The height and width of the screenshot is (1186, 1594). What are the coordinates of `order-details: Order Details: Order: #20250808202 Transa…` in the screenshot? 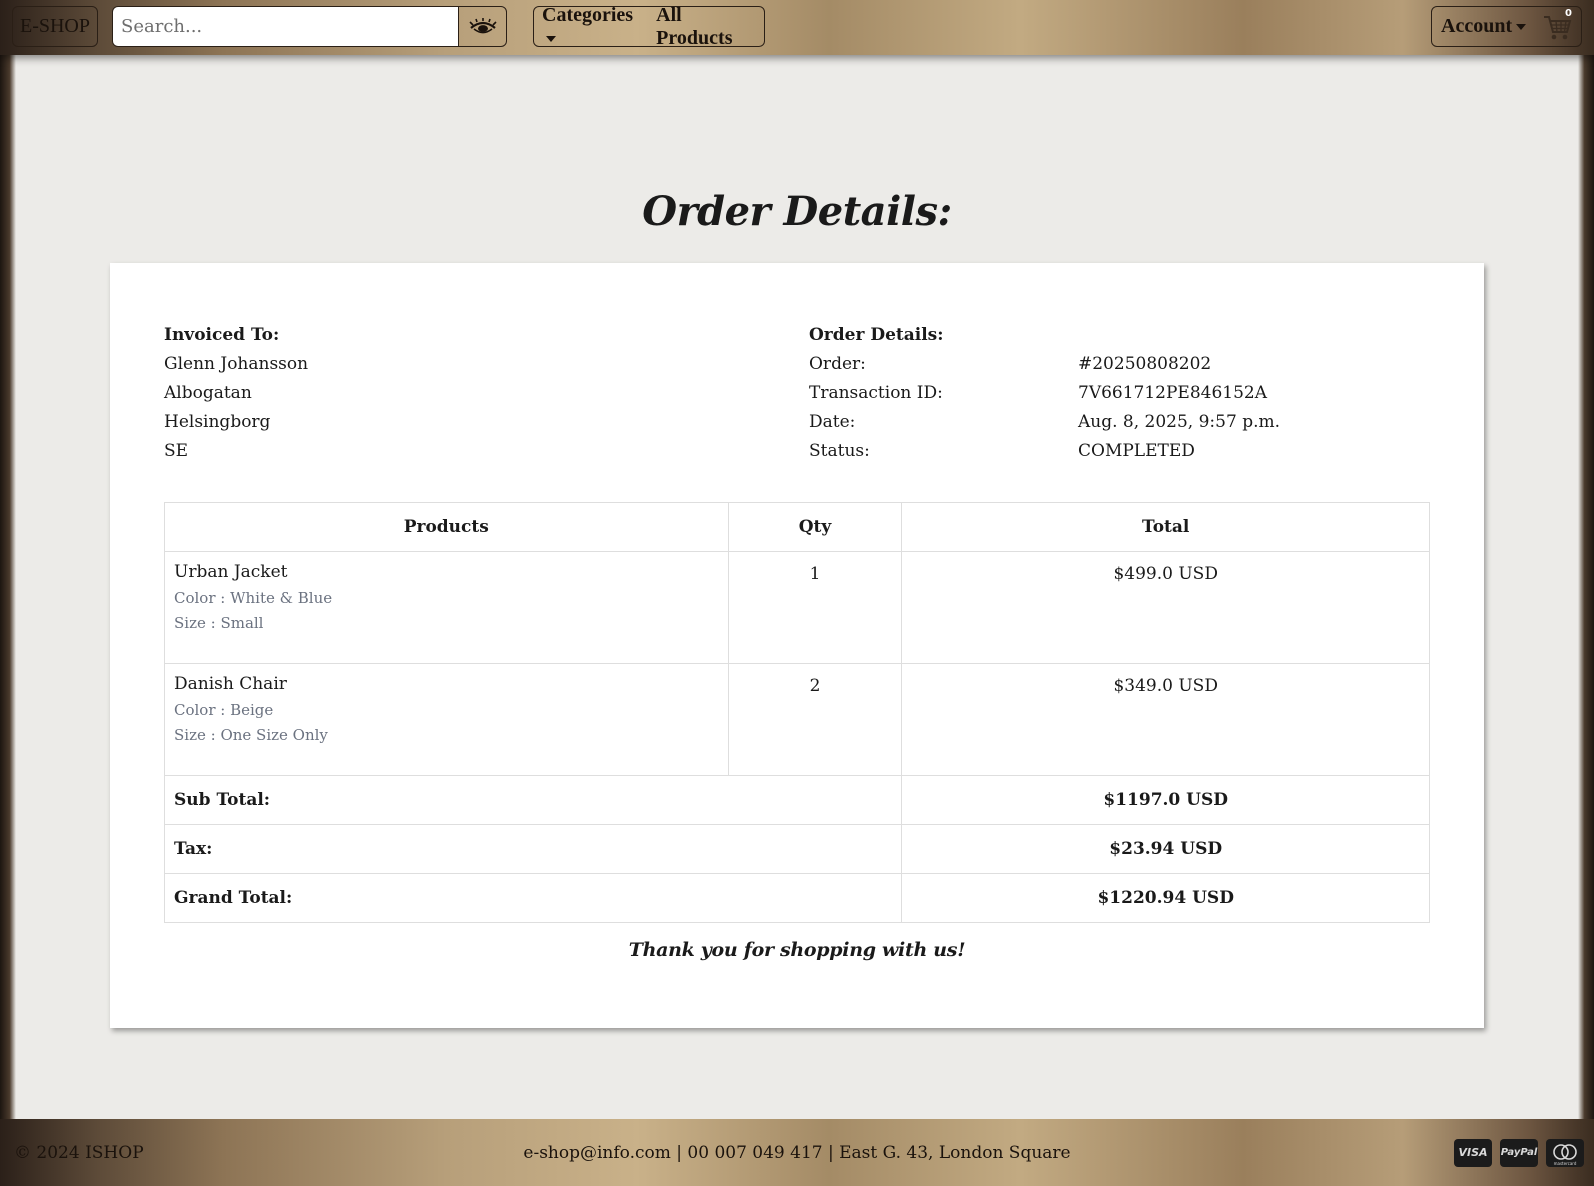 It's located at (1119, 393).